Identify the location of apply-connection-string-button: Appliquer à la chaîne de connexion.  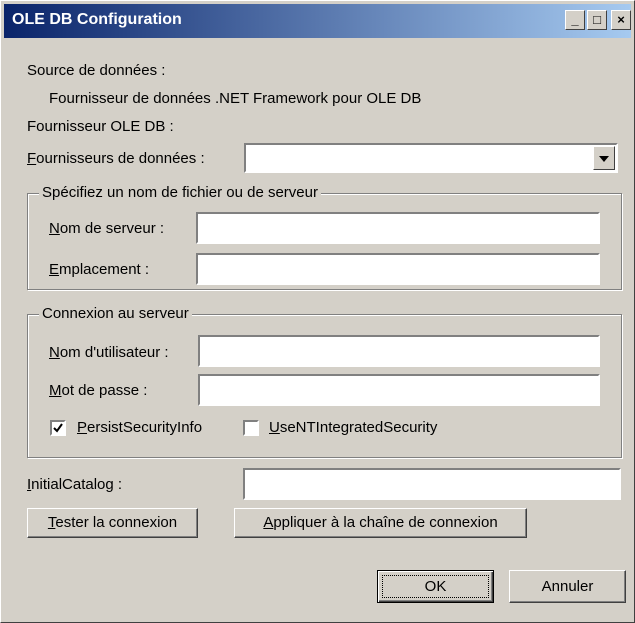
(380, 523).